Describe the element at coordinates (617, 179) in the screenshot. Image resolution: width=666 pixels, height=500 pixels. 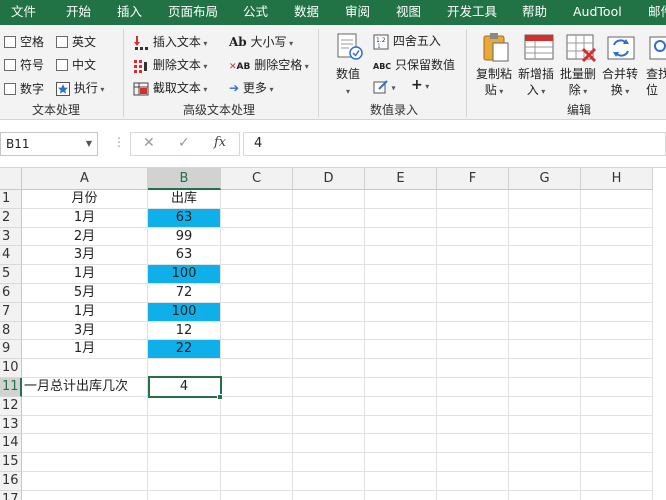
I see `column-header-h: H` at that location.